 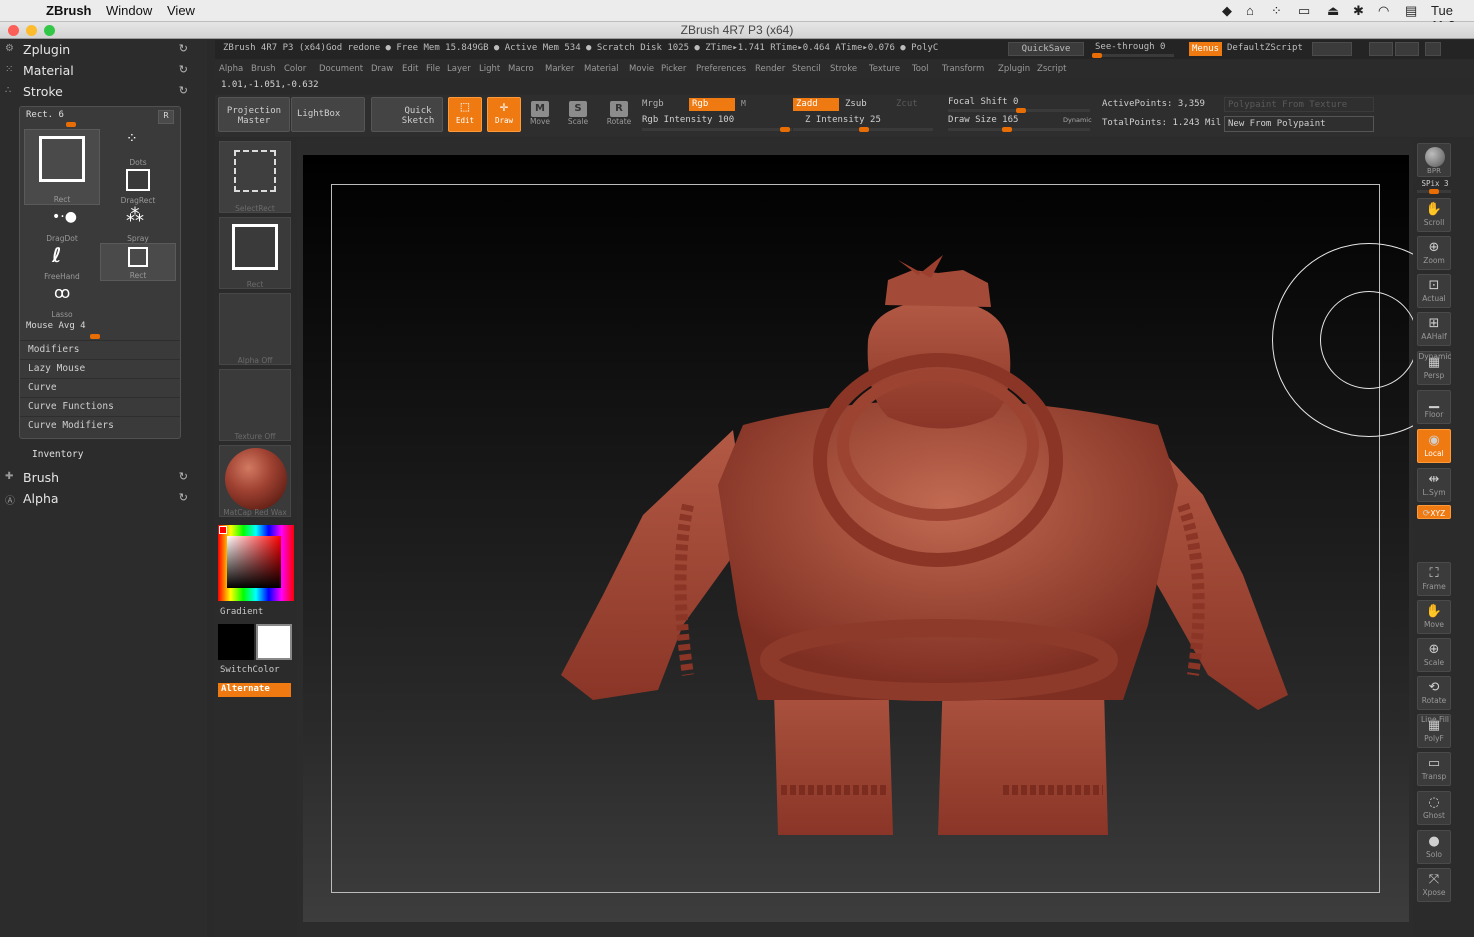 I want to click on layout-icon, so click(x=1381, y=49).